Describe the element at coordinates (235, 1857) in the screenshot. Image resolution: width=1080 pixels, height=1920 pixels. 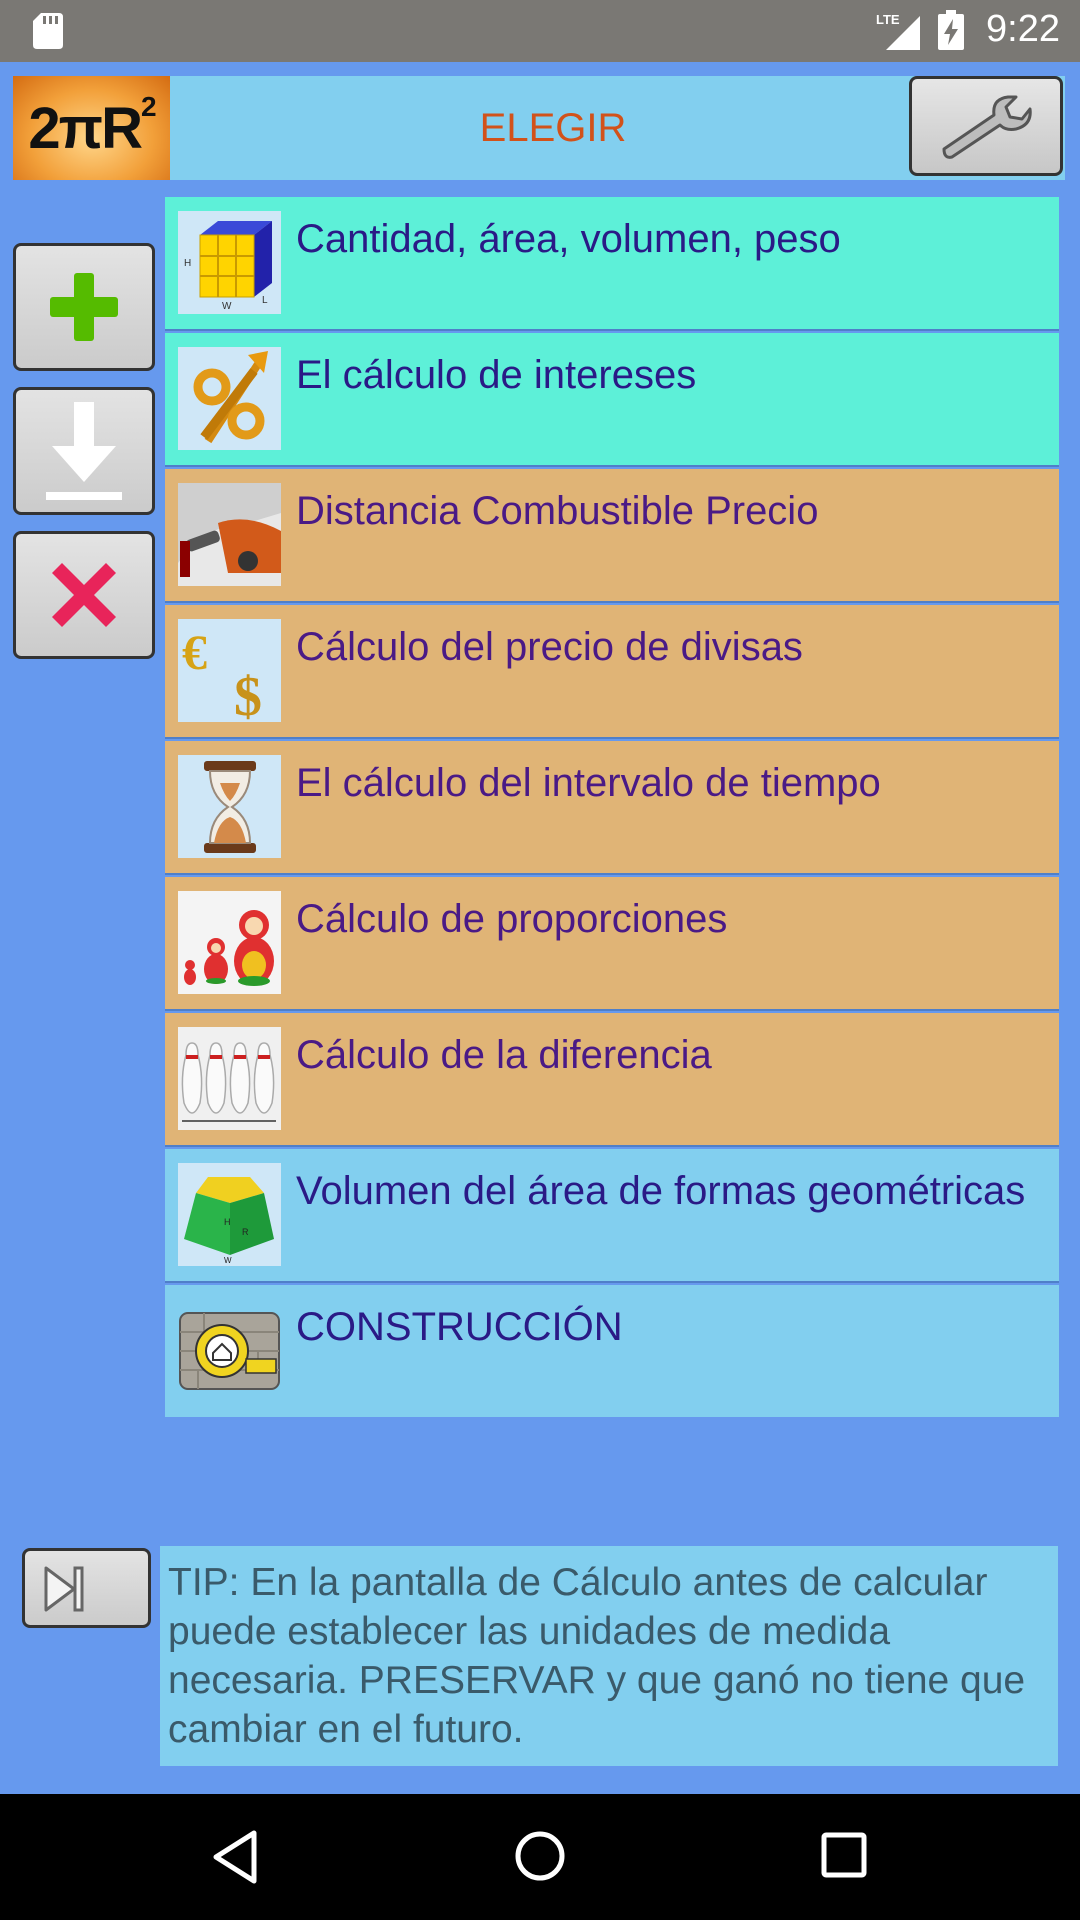
I see `back-icon` at that location.